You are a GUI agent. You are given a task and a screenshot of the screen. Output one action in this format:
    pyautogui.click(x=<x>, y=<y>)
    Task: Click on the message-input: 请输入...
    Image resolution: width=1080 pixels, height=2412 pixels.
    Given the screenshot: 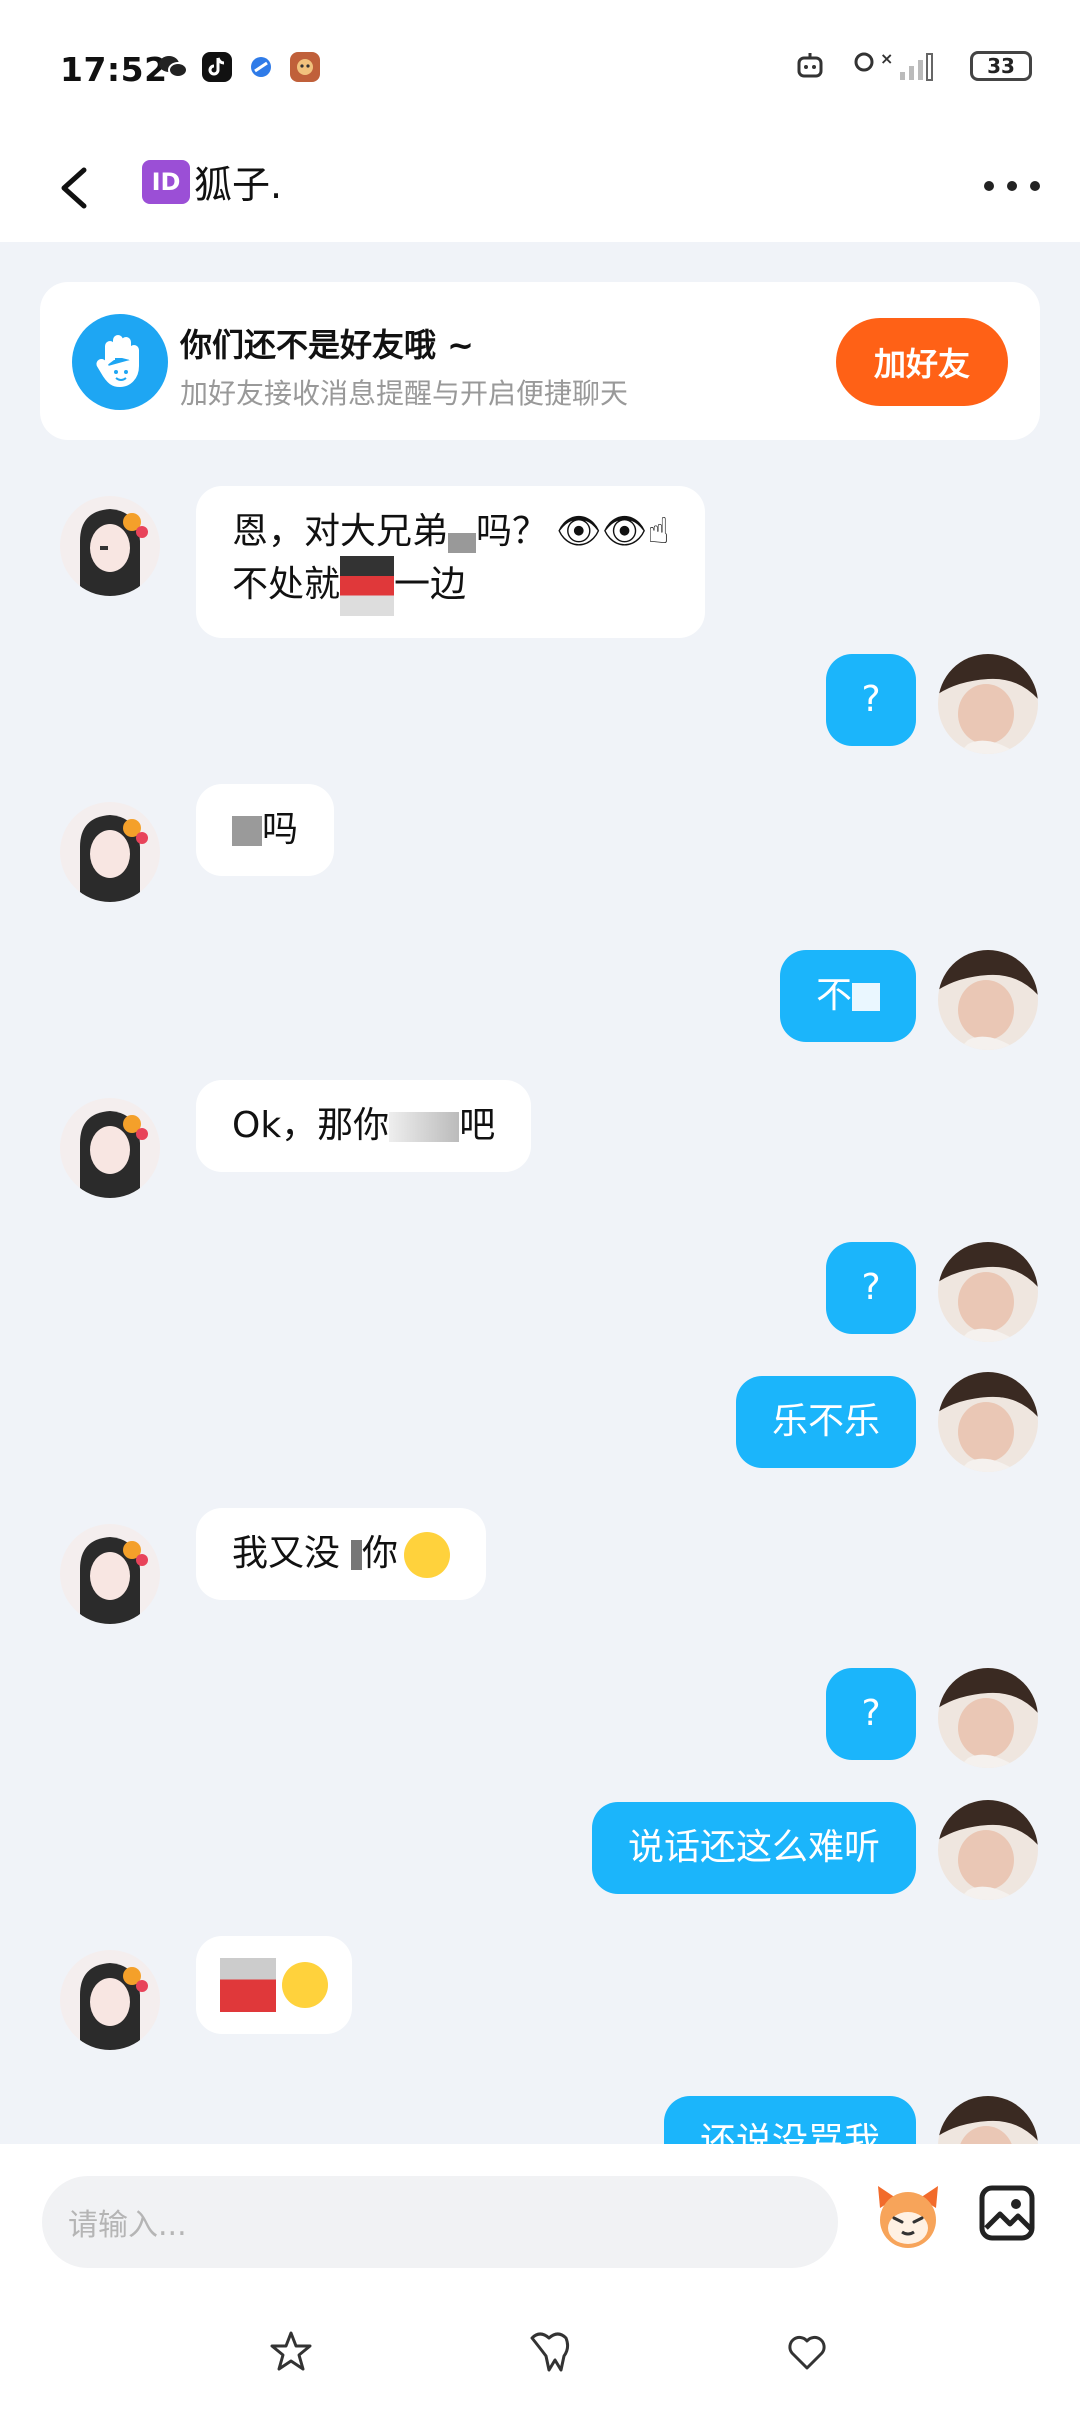 What is the action you would take?
    pyautogui.click(x=440, y=2222)
    